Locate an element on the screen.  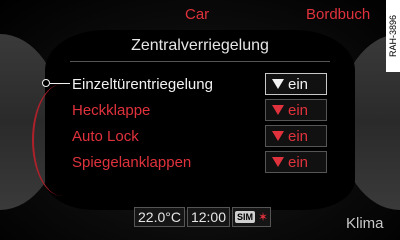
temperature-readout: 22.0°C is located at coordinates (159, 217).